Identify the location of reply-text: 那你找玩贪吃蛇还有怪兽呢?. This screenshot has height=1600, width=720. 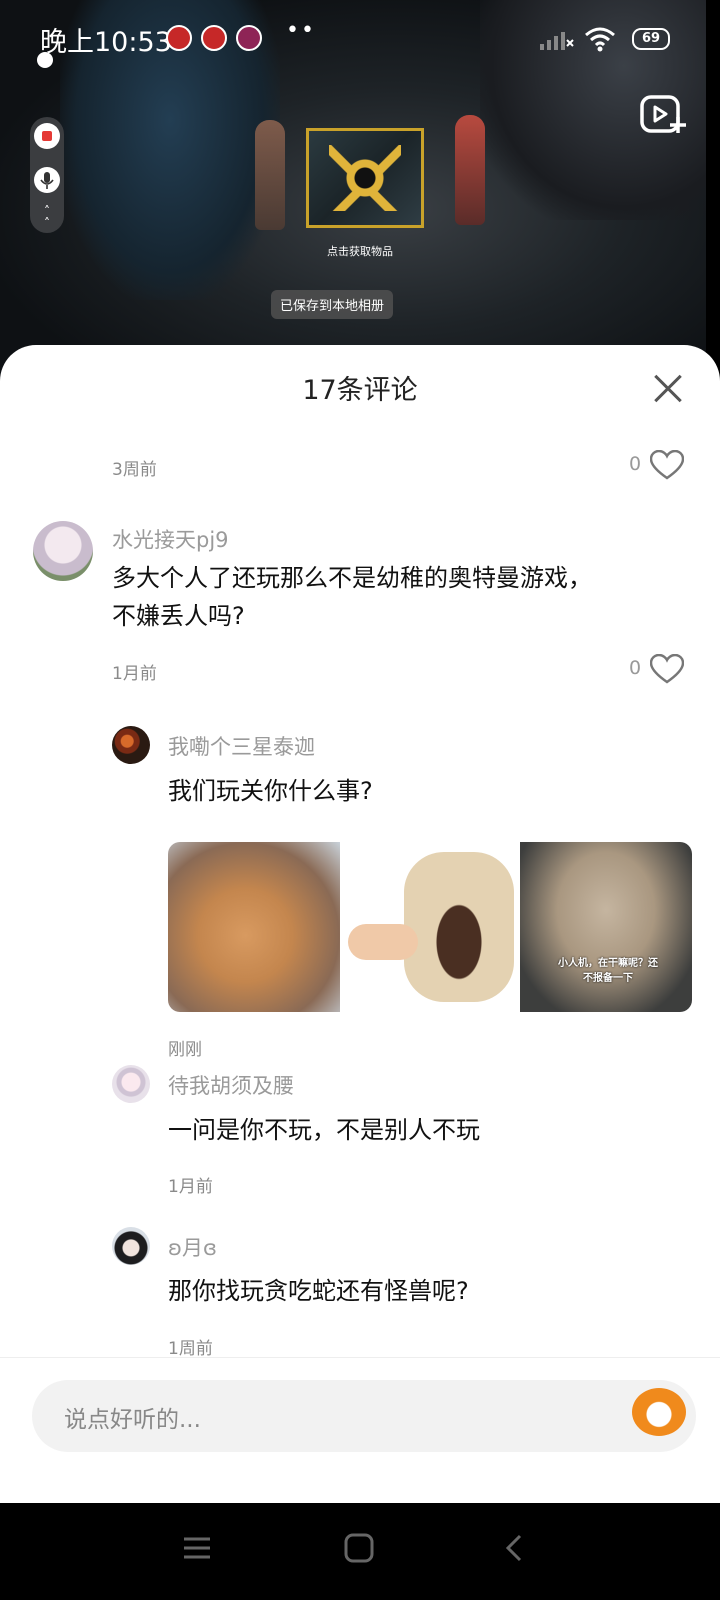
(318, 1291).